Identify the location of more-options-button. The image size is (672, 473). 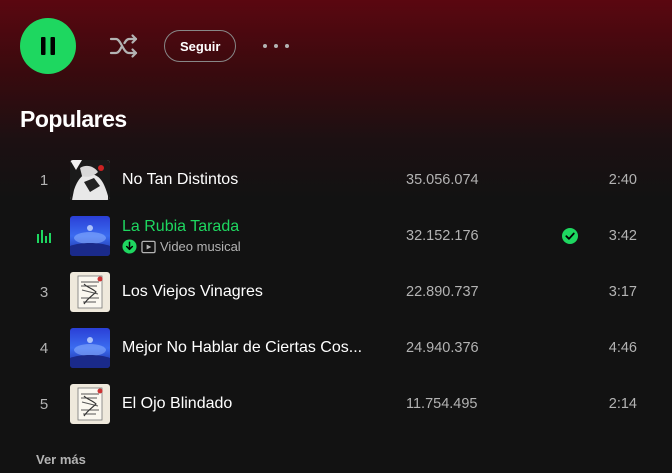
(276, 46).